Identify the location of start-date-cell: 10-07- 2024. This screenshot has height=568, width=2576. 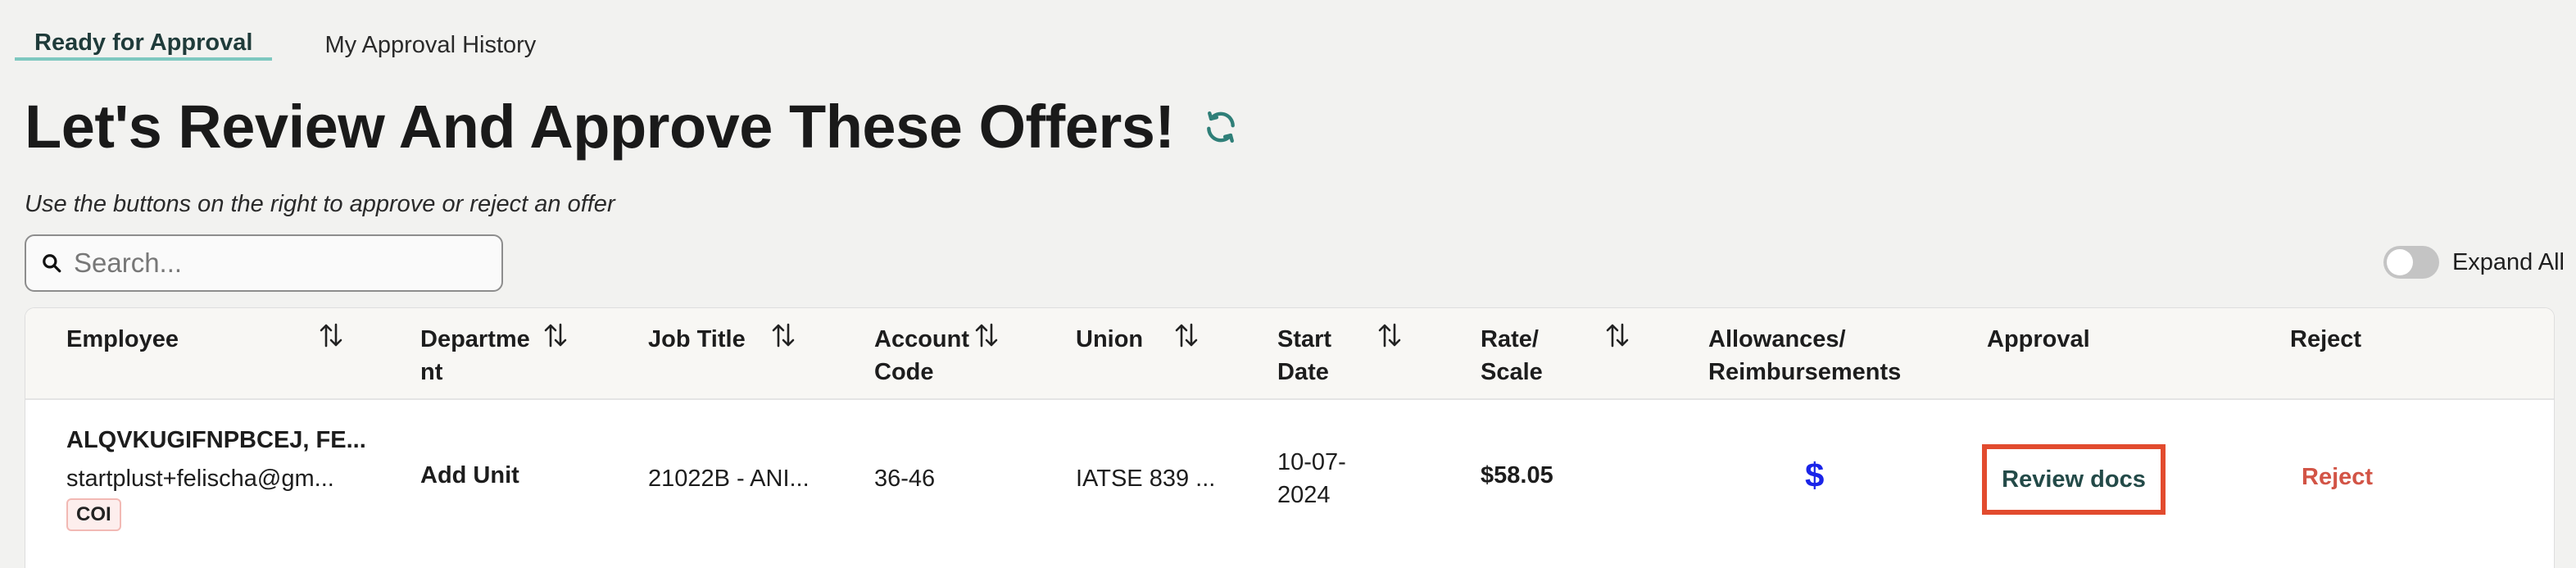
(1311, 478).